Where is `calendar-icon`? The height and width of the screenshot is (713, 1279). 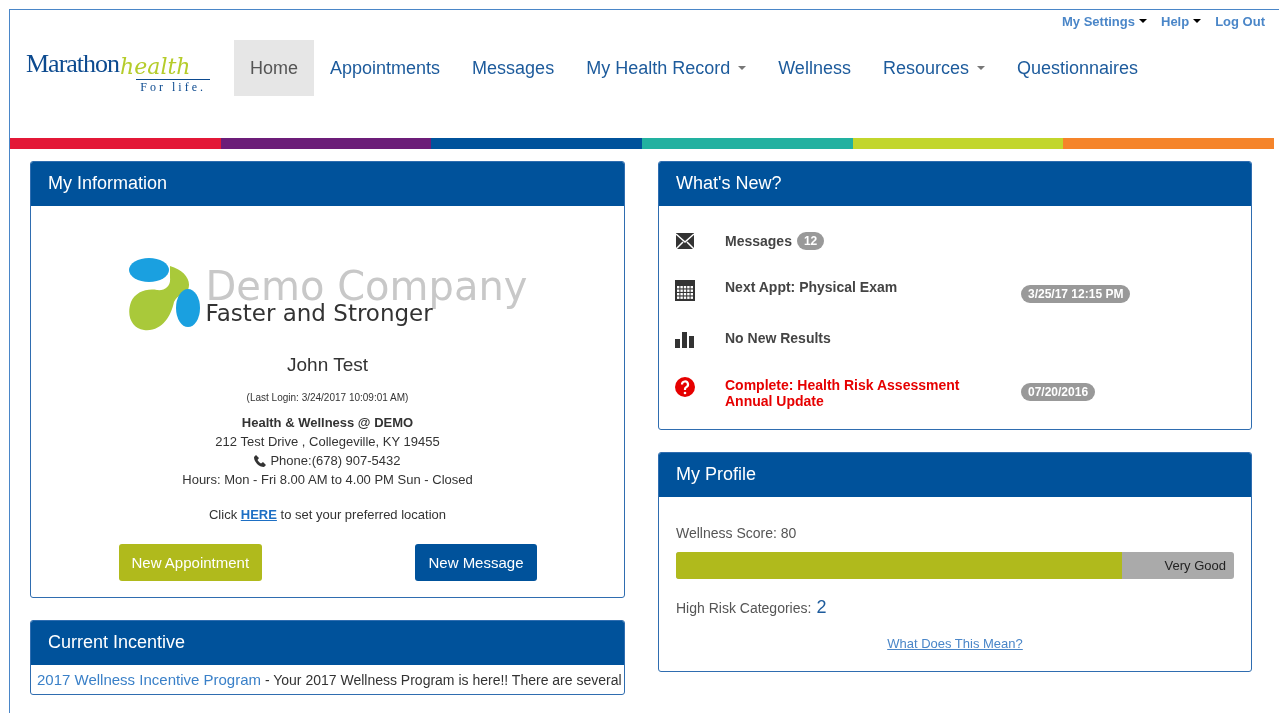 calendar-icon is located at coordinates (685, 290).